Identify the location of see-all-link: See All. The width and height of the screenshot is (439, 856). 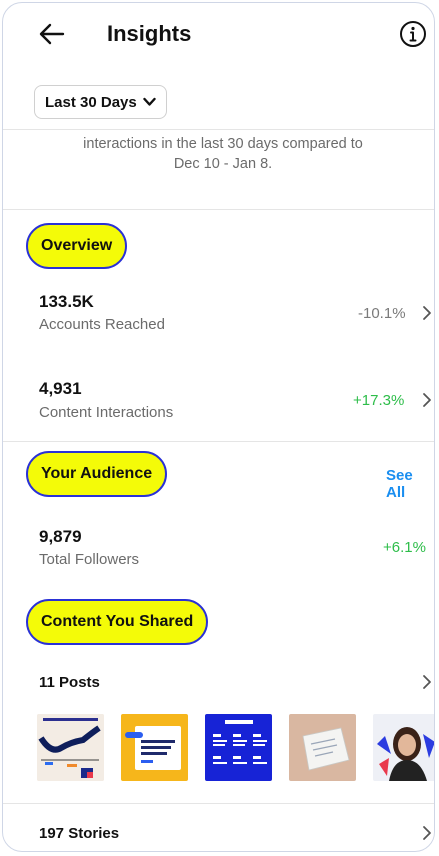
(410, 484).